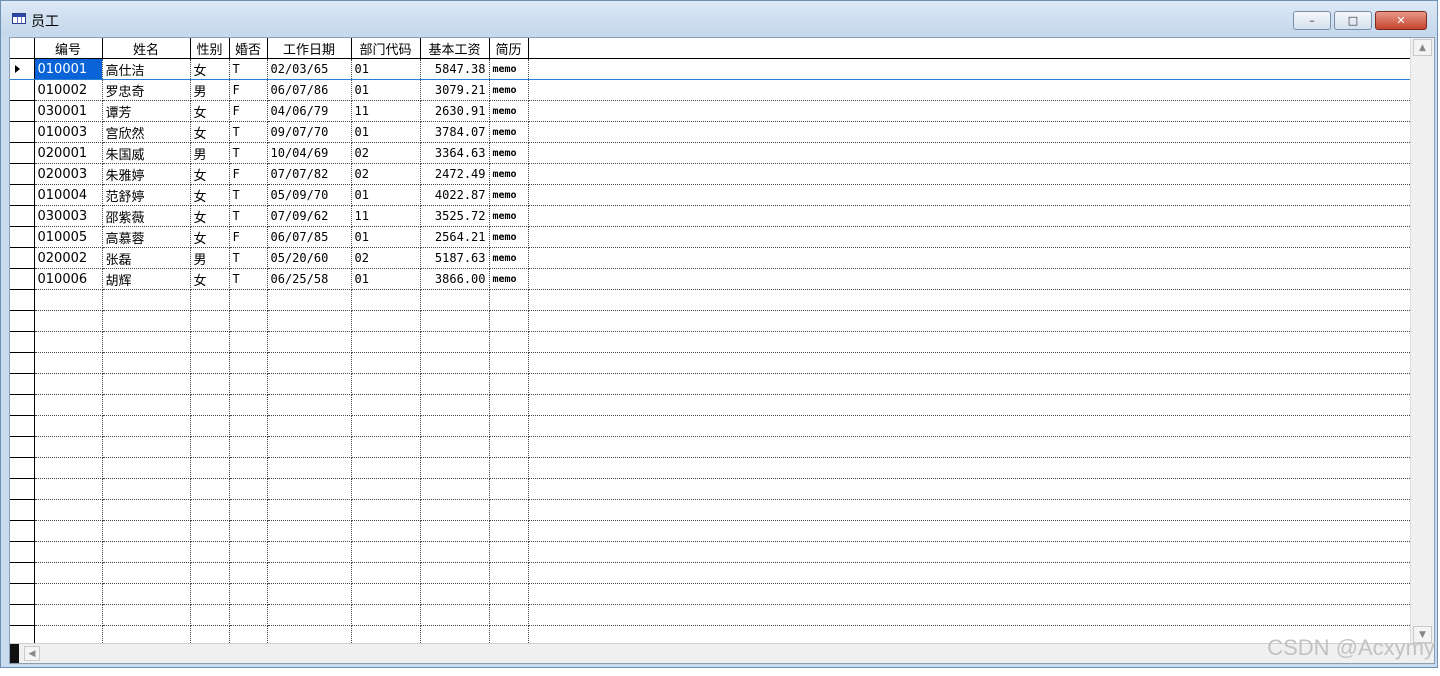 This screenshot has height=676, width=1440. I want to click on grid-cell: 4022.87, so click(455, 195).